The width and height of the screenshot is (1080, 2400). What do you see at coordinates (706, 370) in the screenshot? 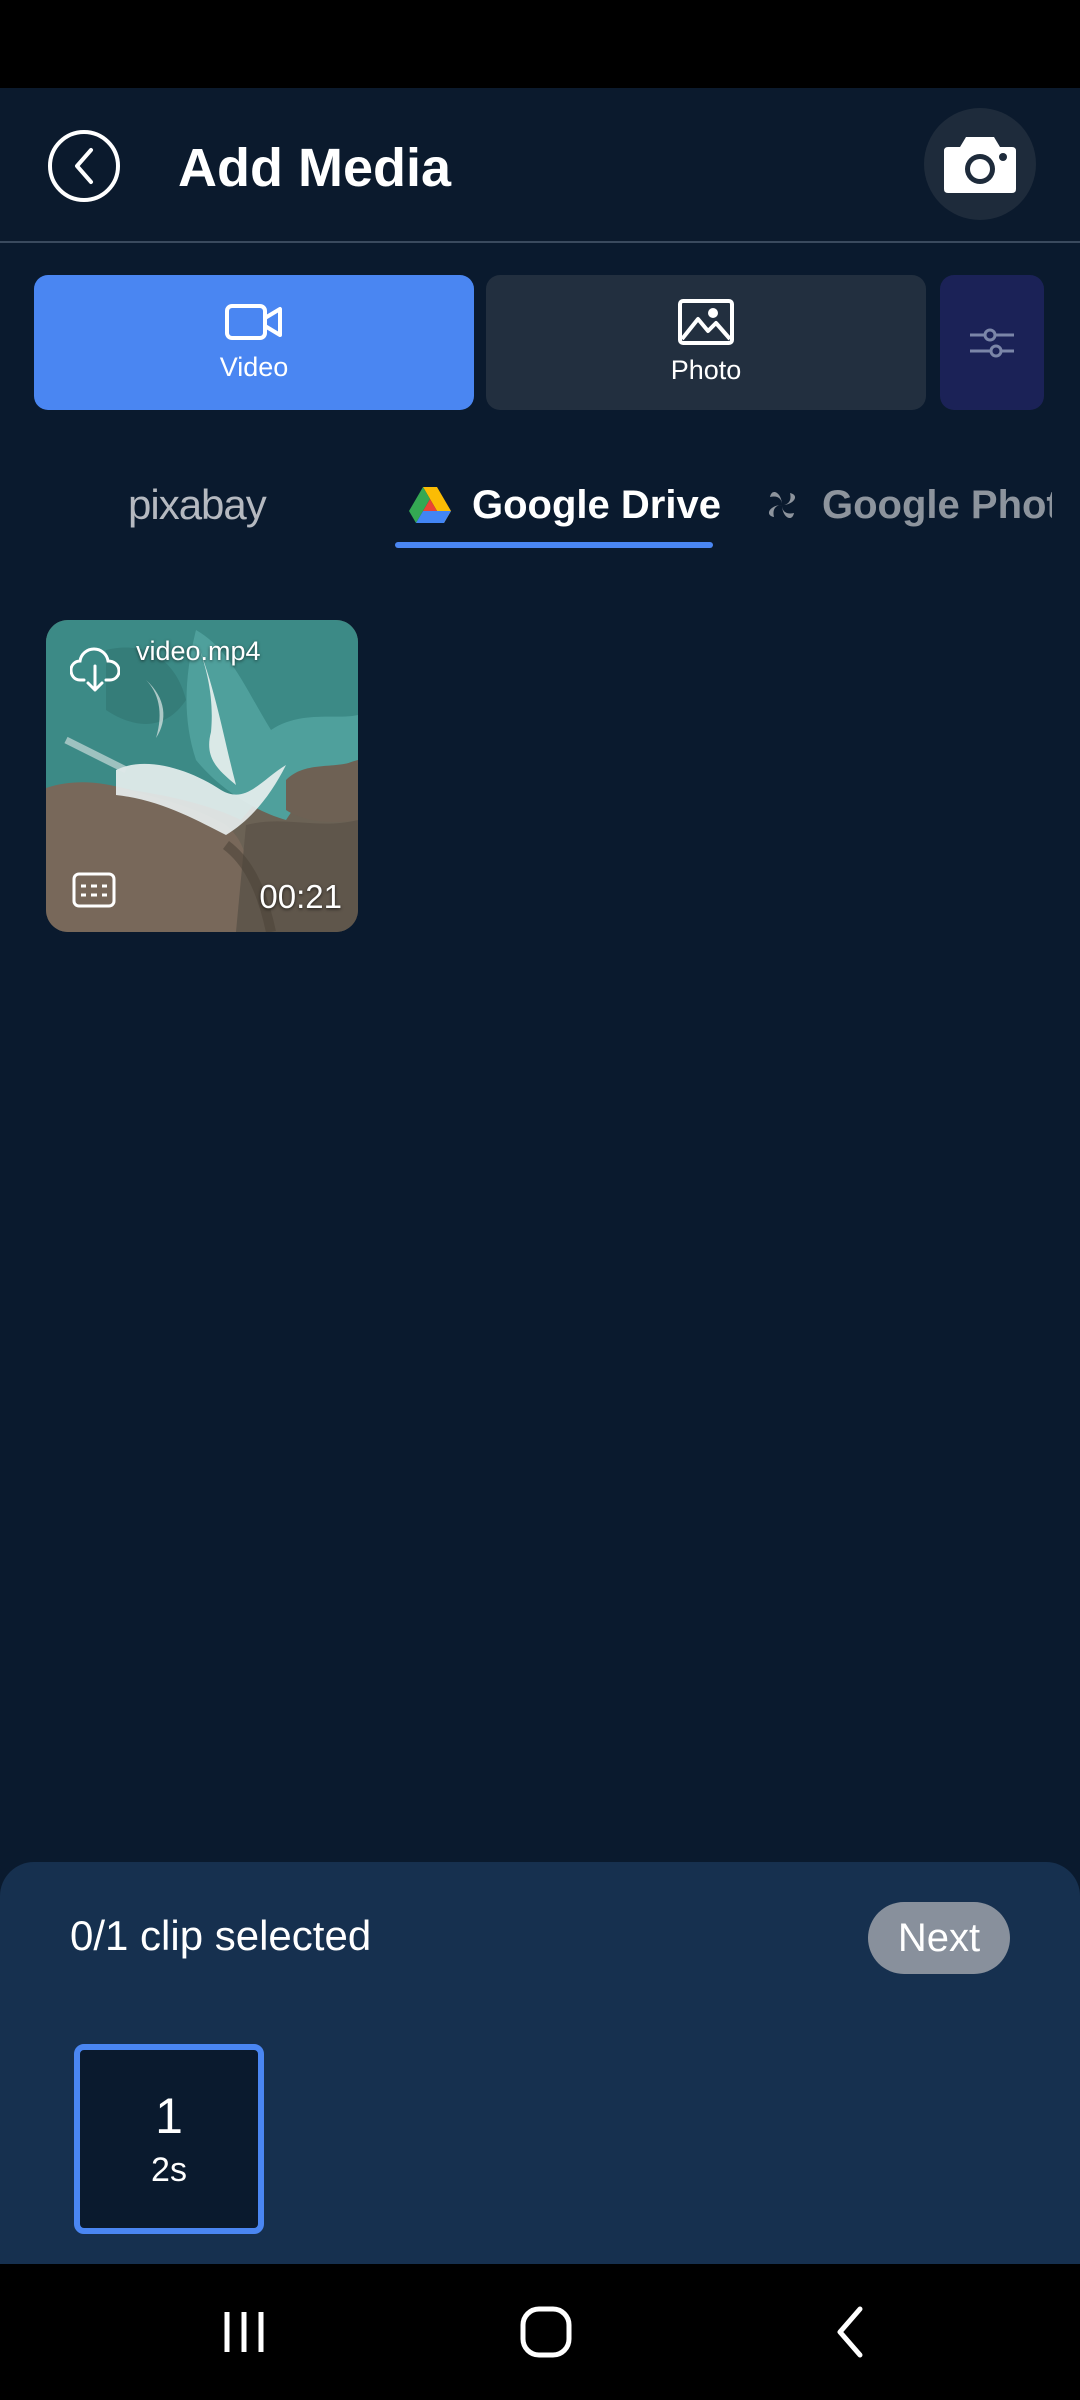
I see `tab-photo-label: Photo` at bounding box center [706, 370].